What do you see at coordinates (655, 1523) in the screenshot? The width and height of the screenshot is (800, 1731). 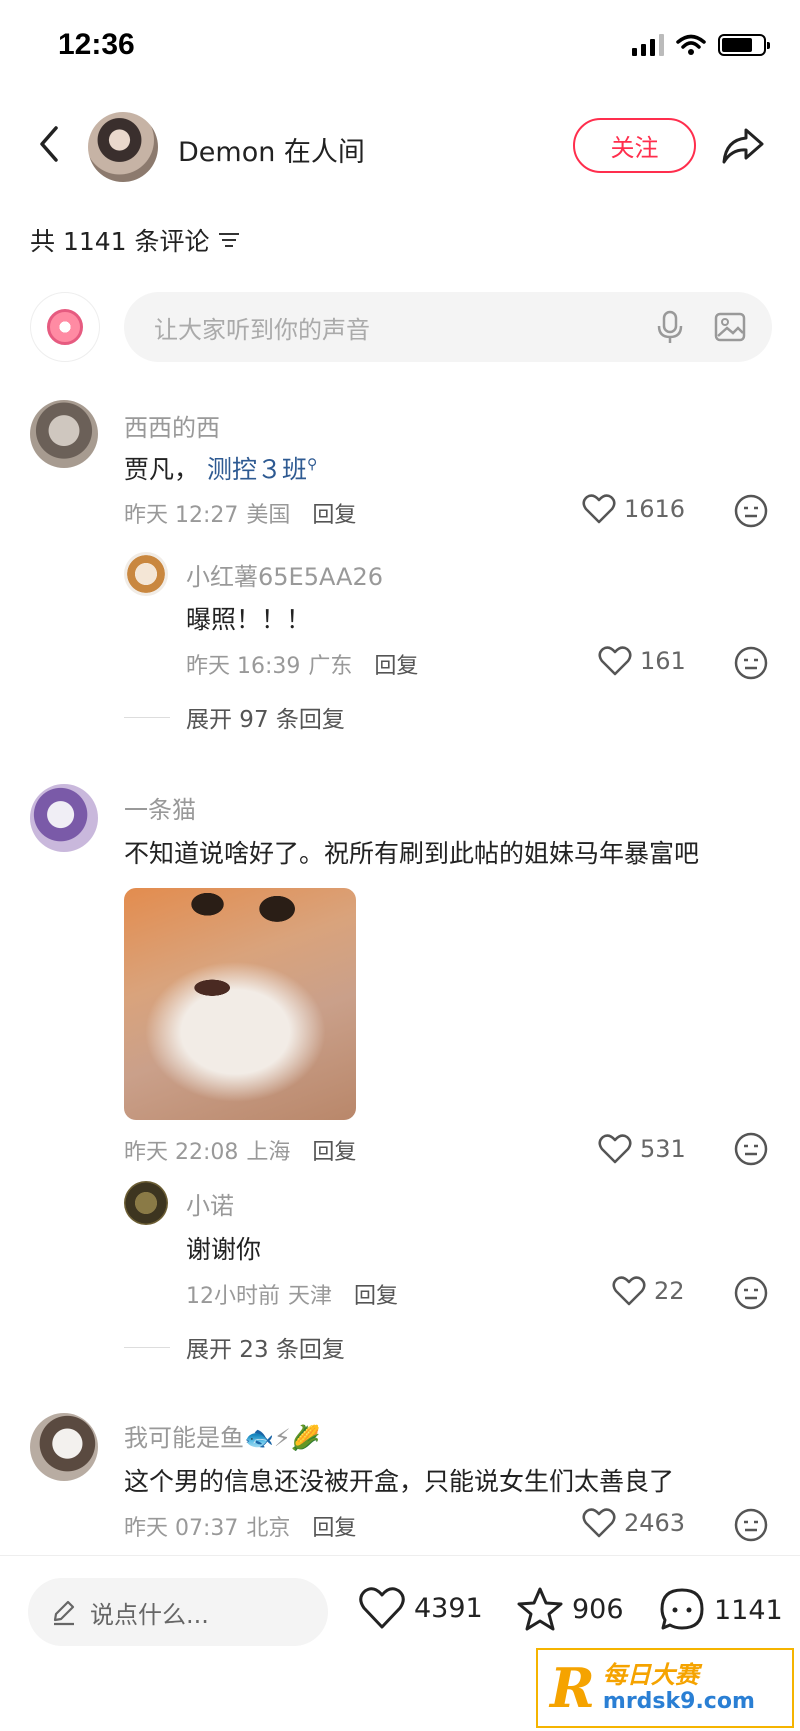 I see `like-count: 2463` at bounding box center [655, 1523].